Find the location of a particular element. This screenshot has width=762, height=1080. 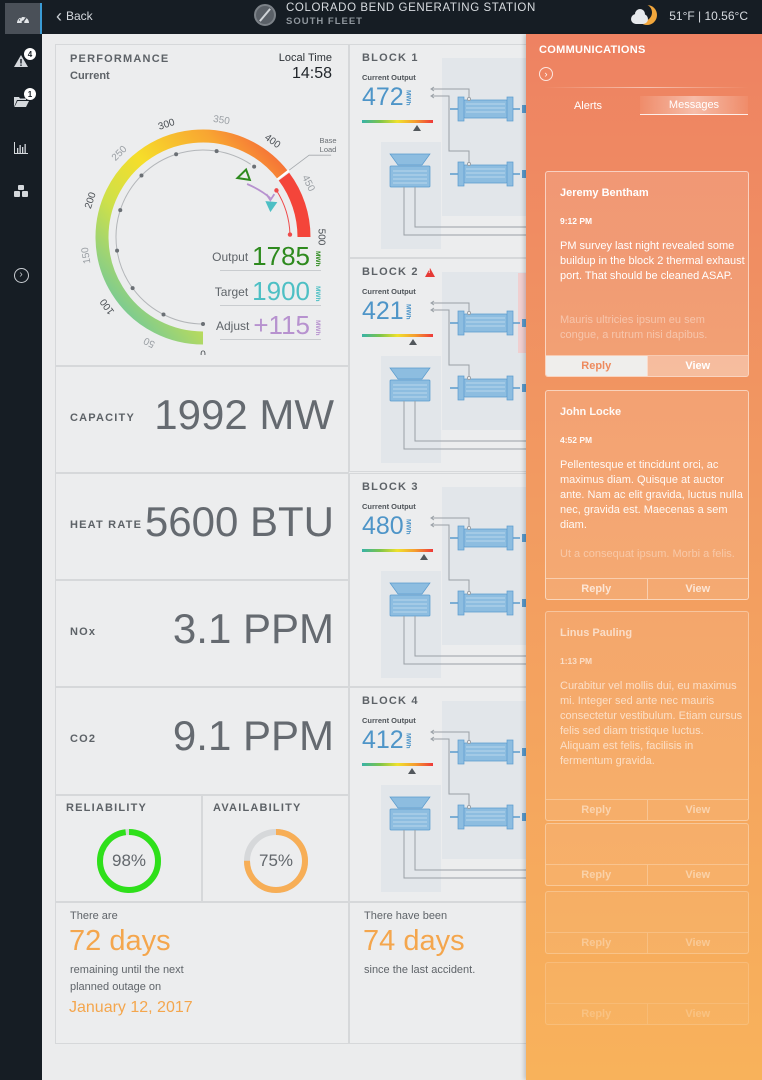

back-button: ‹ Back is located at coordinates (74, 16).